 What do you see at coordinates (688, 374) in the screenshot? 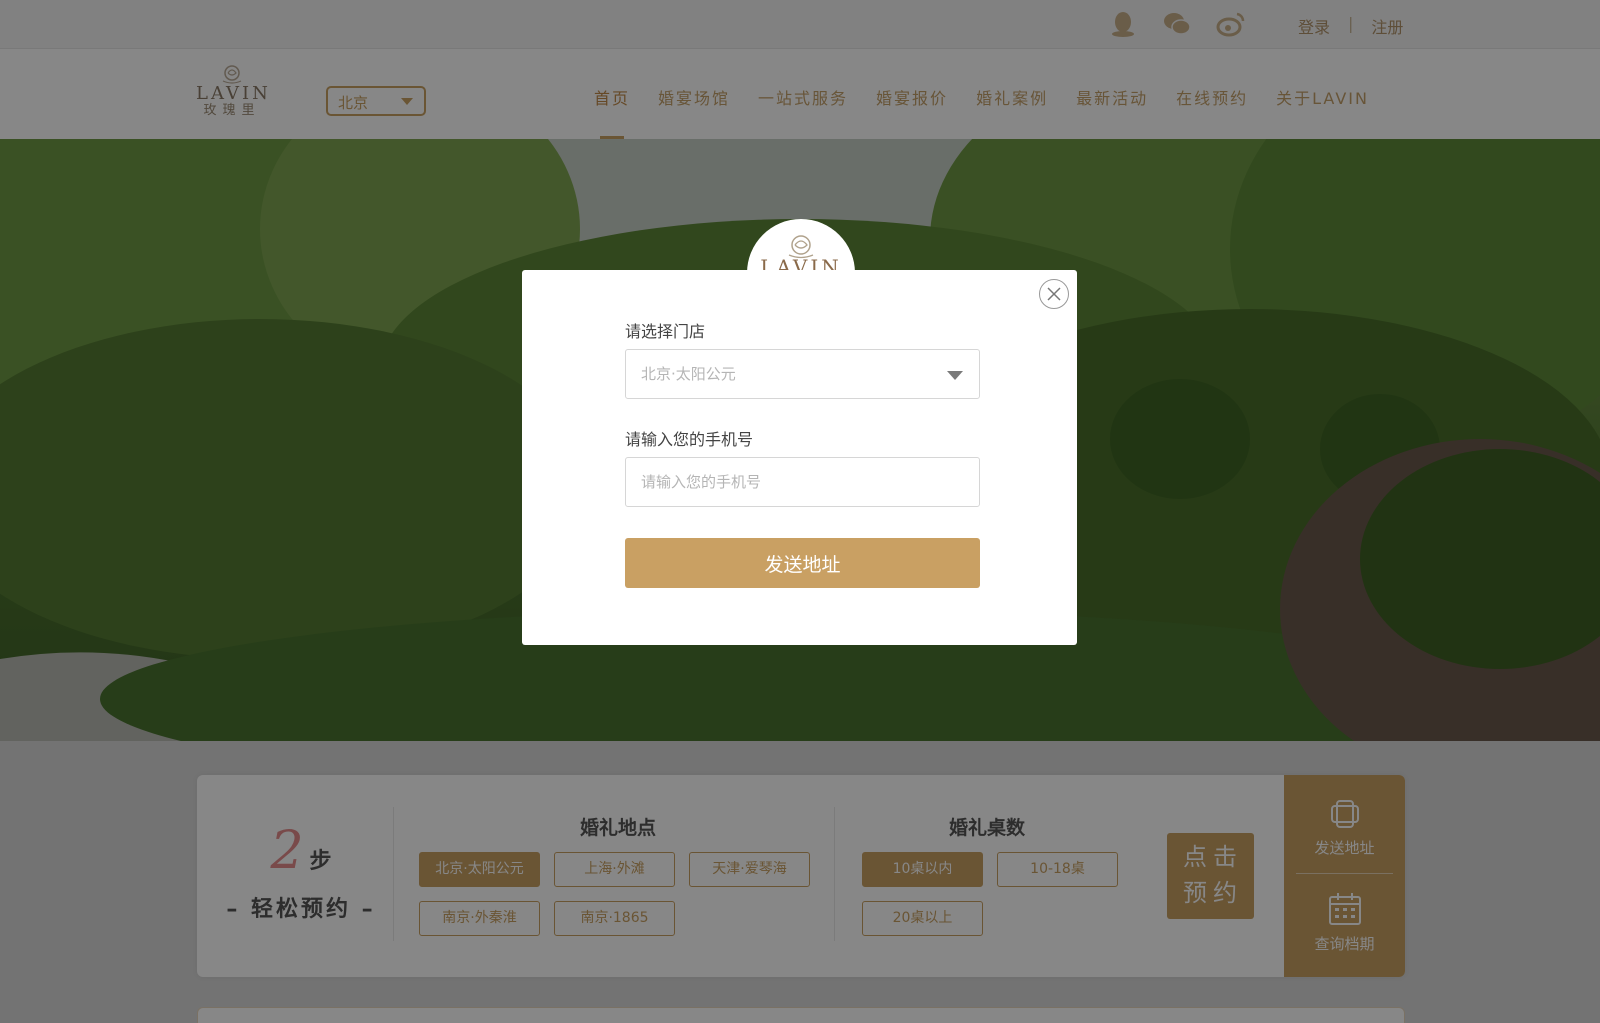
I see `store-select-value: 北京·太阳公元` at bounding box center [688, 374].